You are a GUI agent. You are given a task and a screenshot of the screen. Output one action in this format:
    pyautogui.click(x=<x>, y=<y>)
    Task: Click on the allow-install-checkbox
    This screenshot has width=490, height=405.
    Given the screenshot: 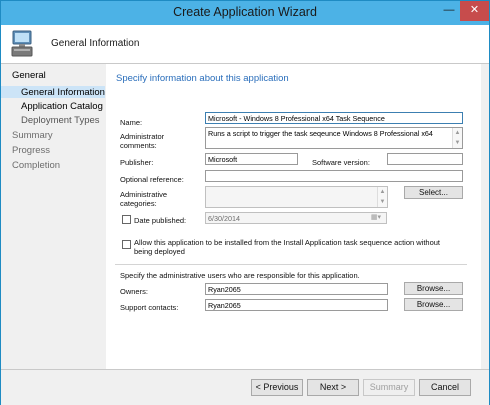 What is the action you would take?
    pyautogui.click(x=126, y=244)
    